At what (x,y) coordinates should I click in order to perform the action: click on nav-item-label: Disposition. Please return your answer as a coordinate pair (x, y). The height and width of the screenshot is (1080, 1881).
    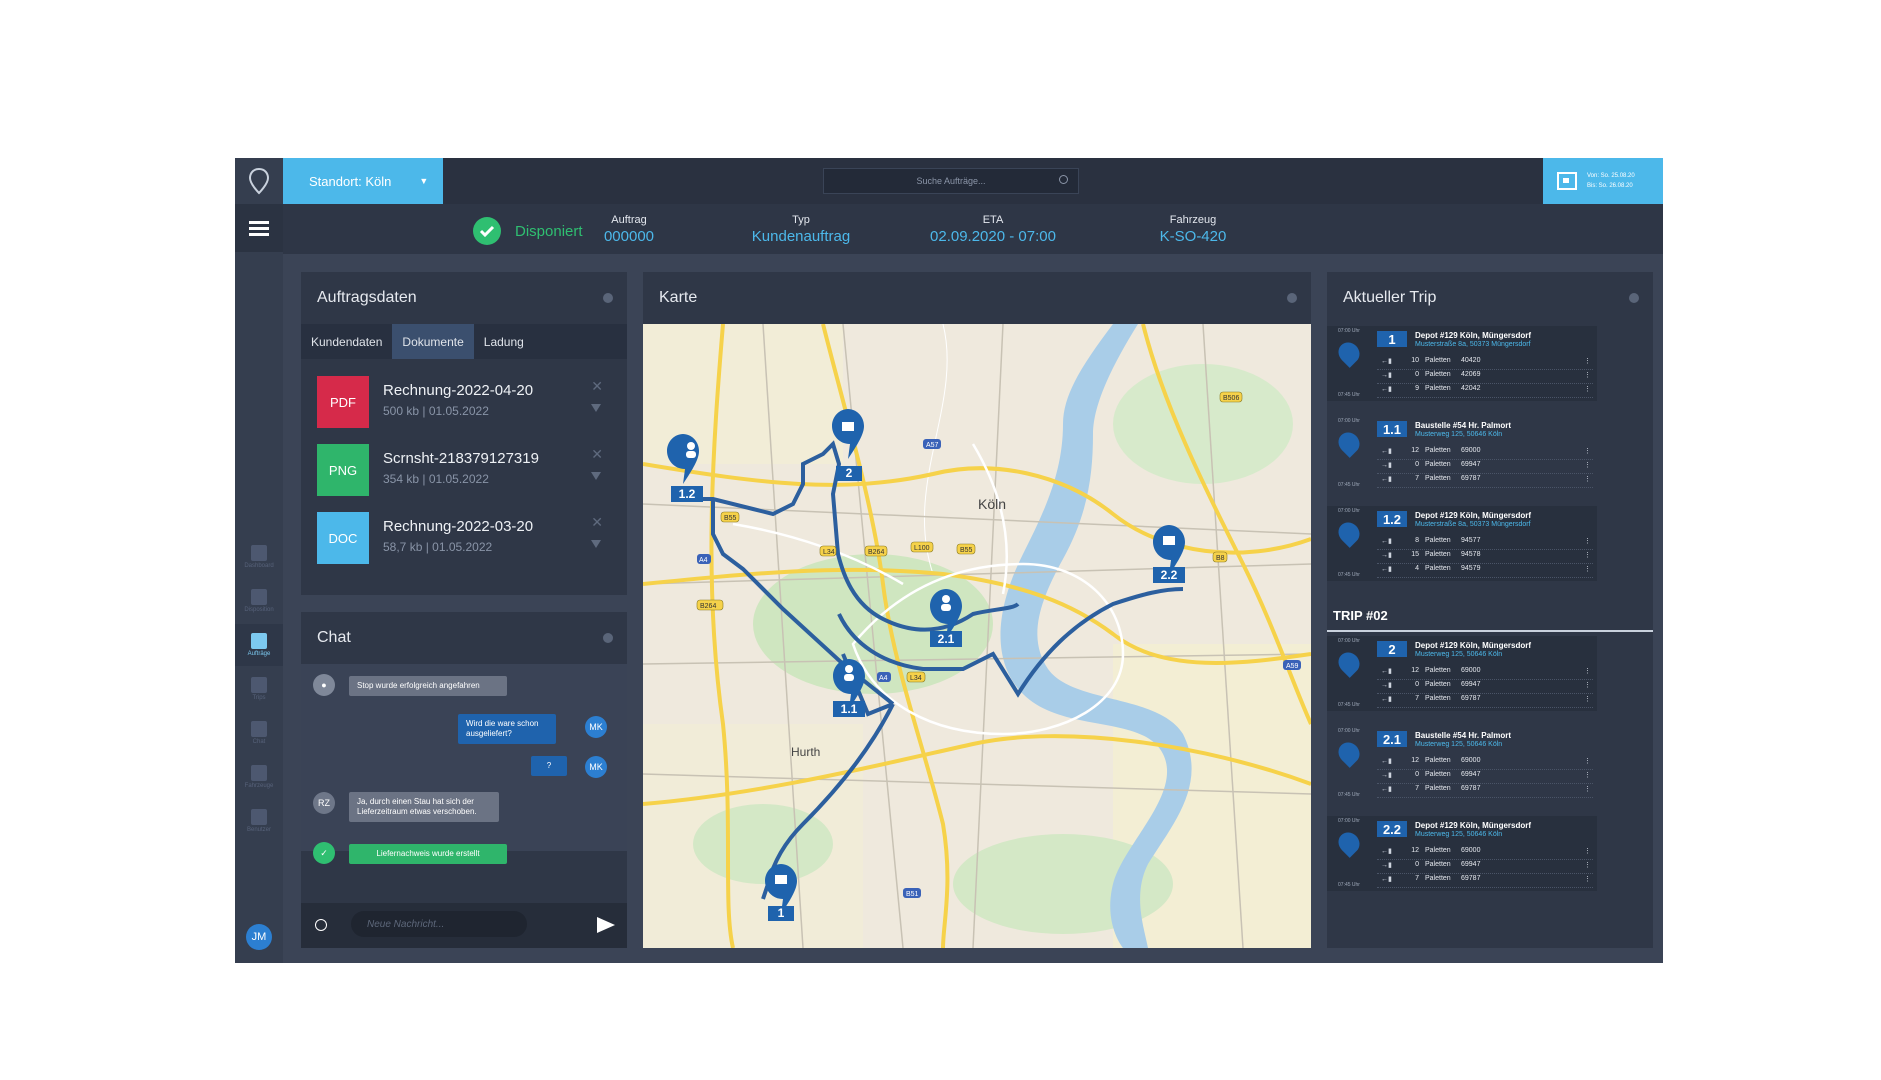
    Looking at the image, I should click on (259, 610).